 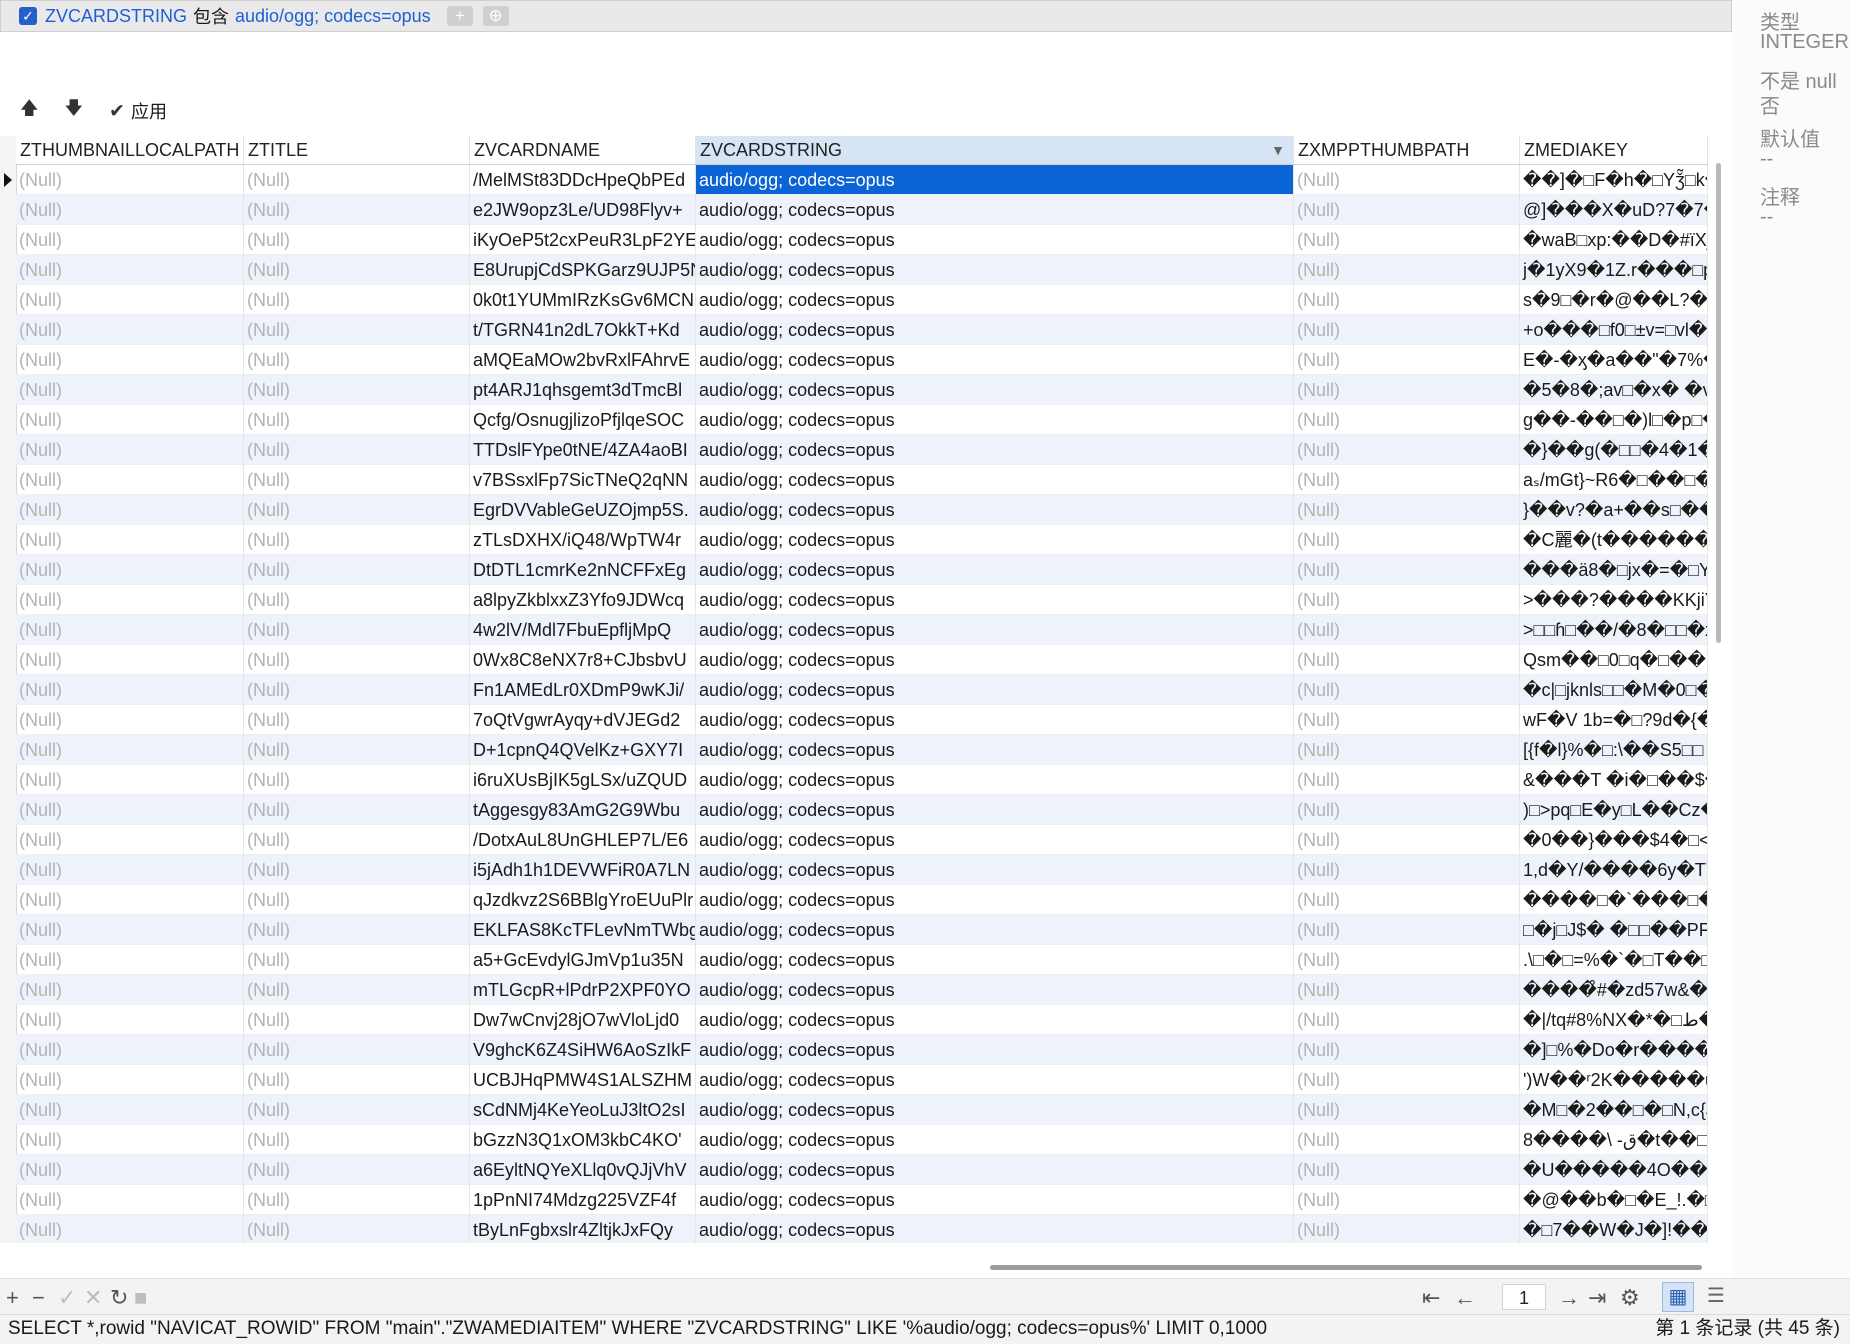 I want to click on table-cell: mTLGcpR+lPdrP2XPF0YO, so click(x=583, y=990).